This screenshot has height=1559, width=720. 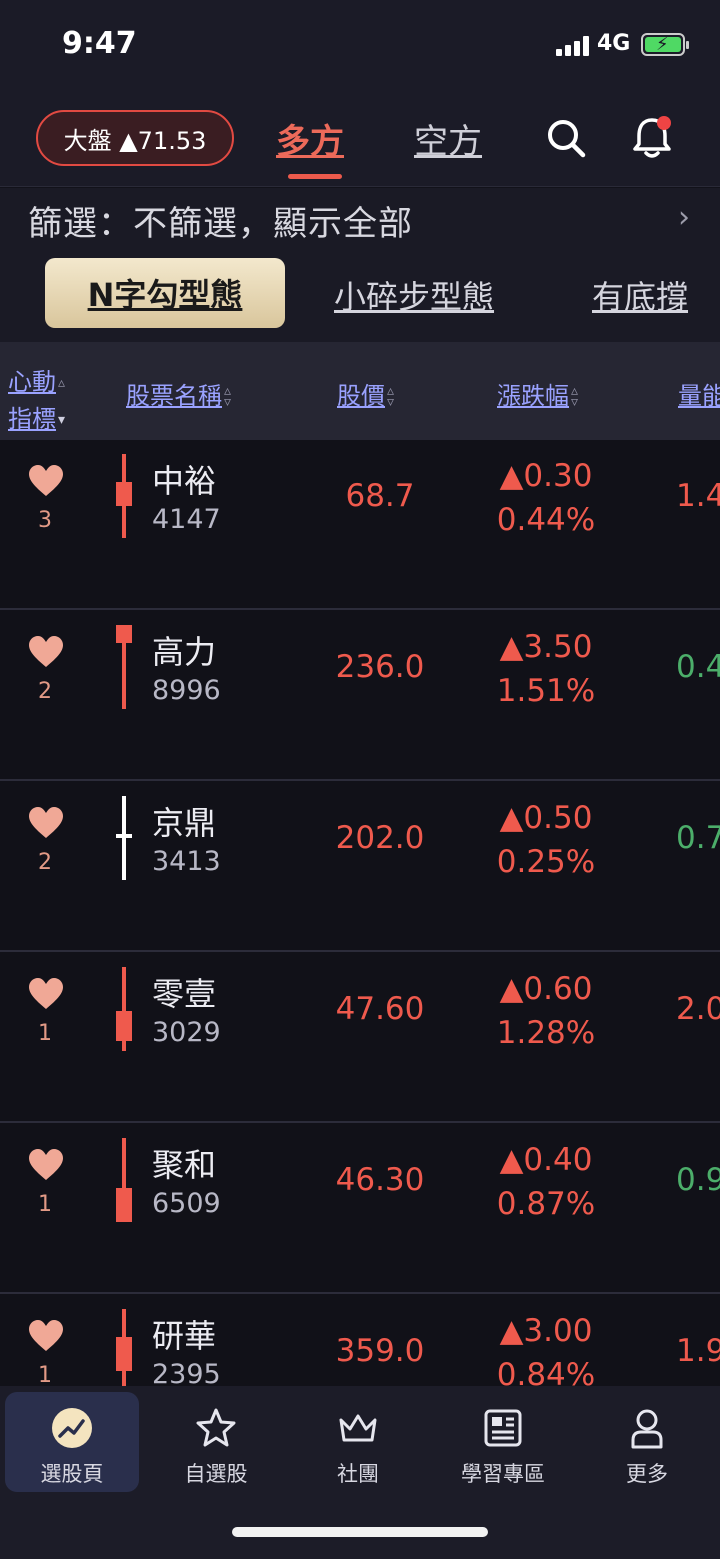 I want to click on stock-change-pct: 0.87%, so click(x=546, y=1204).